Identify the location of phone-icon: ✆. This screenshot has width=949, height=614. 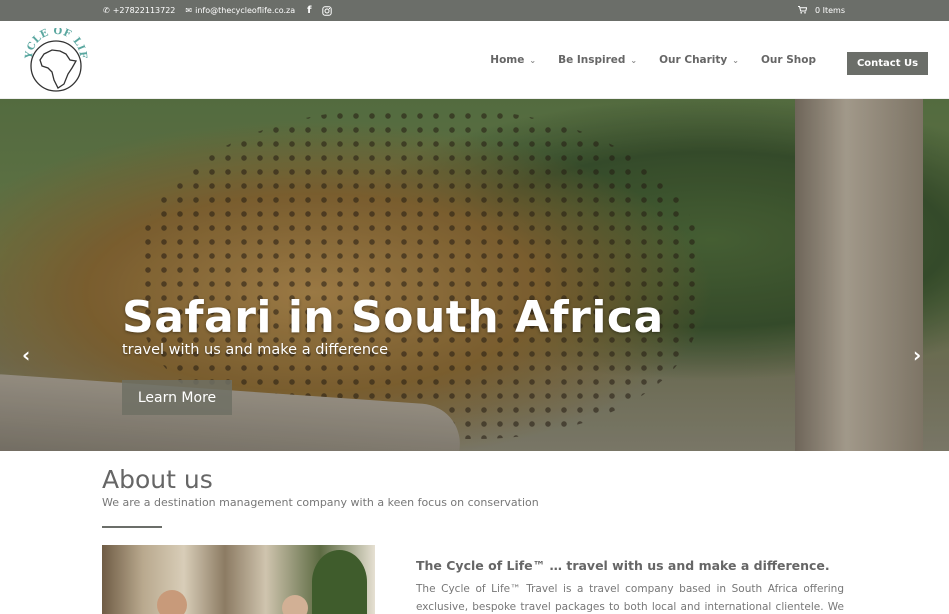
(106, 10).